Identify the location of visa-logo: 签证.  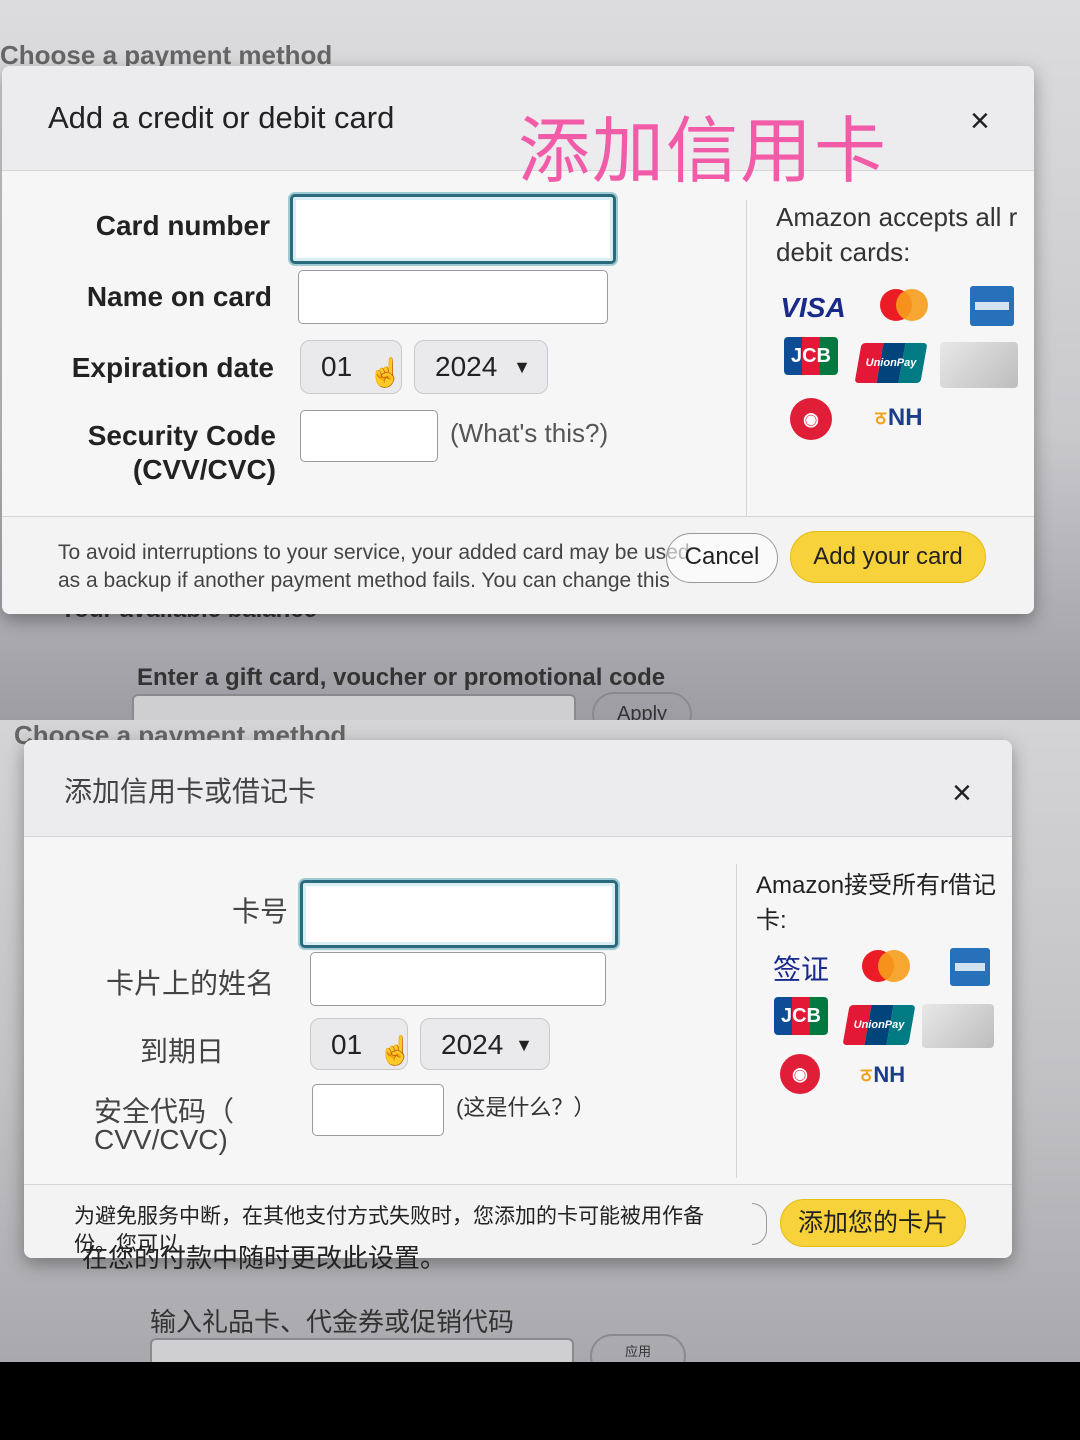
(800, 969).